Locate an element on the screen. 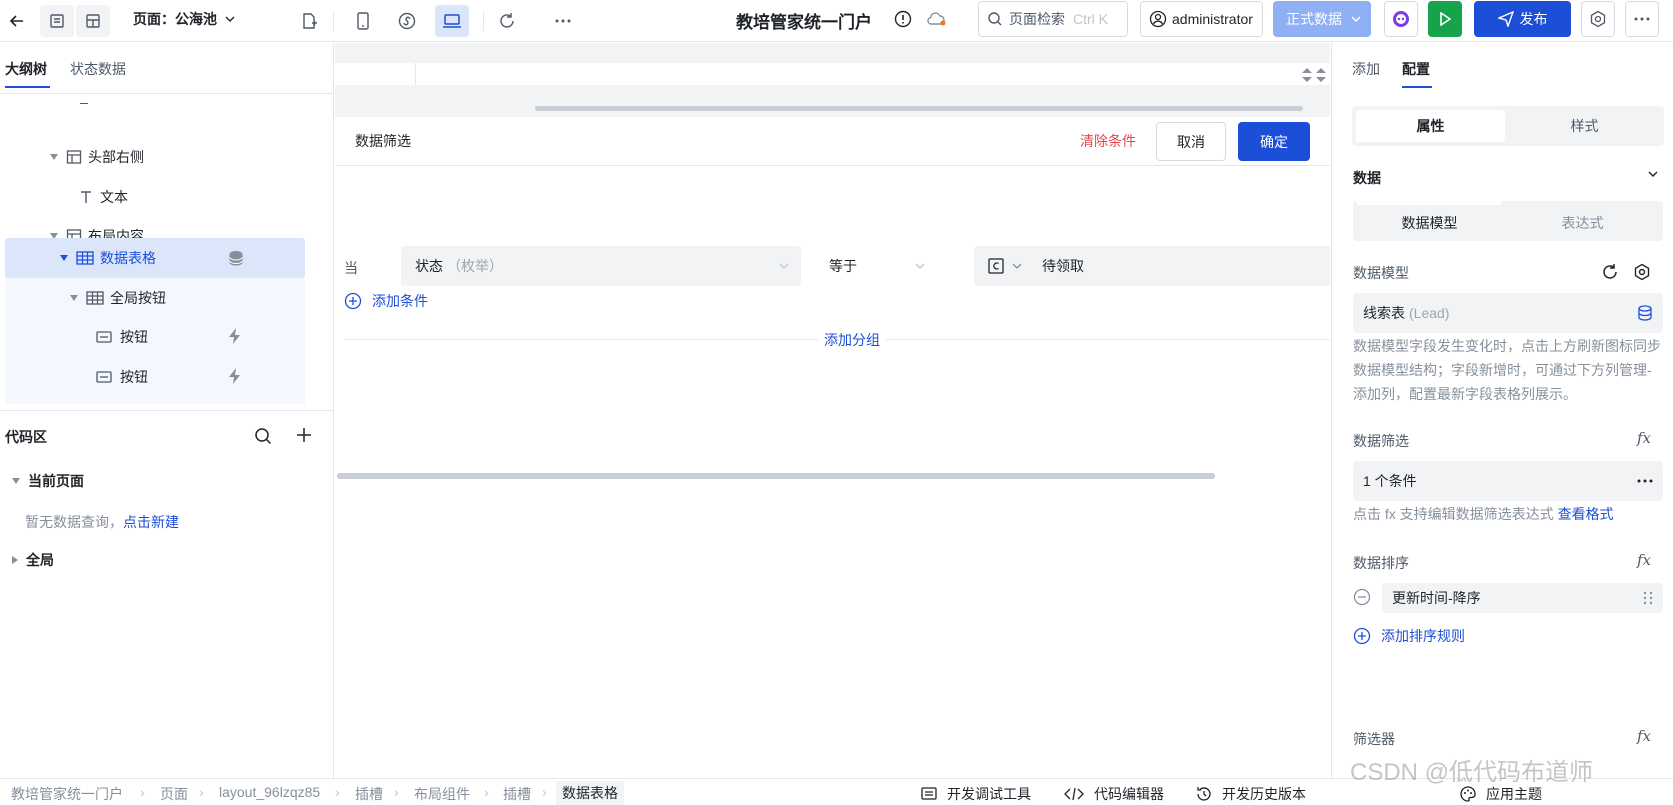  page-list-icon is located at coordinates (57, 21).